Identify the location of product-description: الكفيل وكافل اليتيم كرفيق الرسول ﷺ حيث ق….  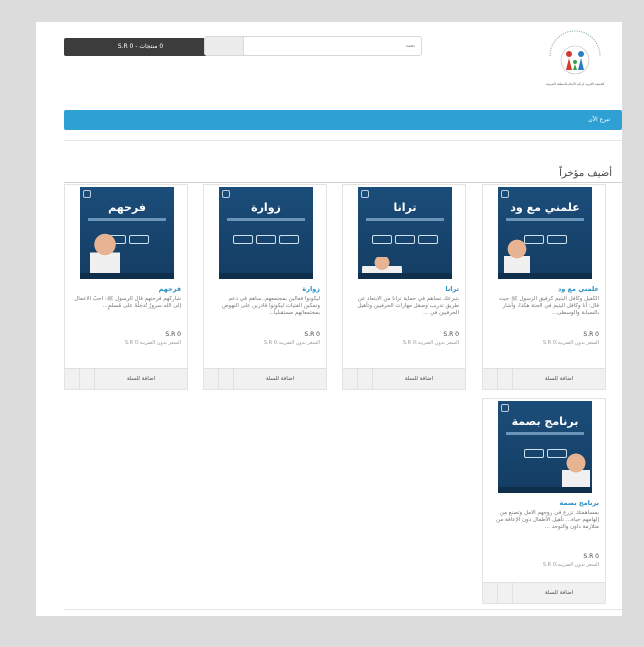
(548, 306).